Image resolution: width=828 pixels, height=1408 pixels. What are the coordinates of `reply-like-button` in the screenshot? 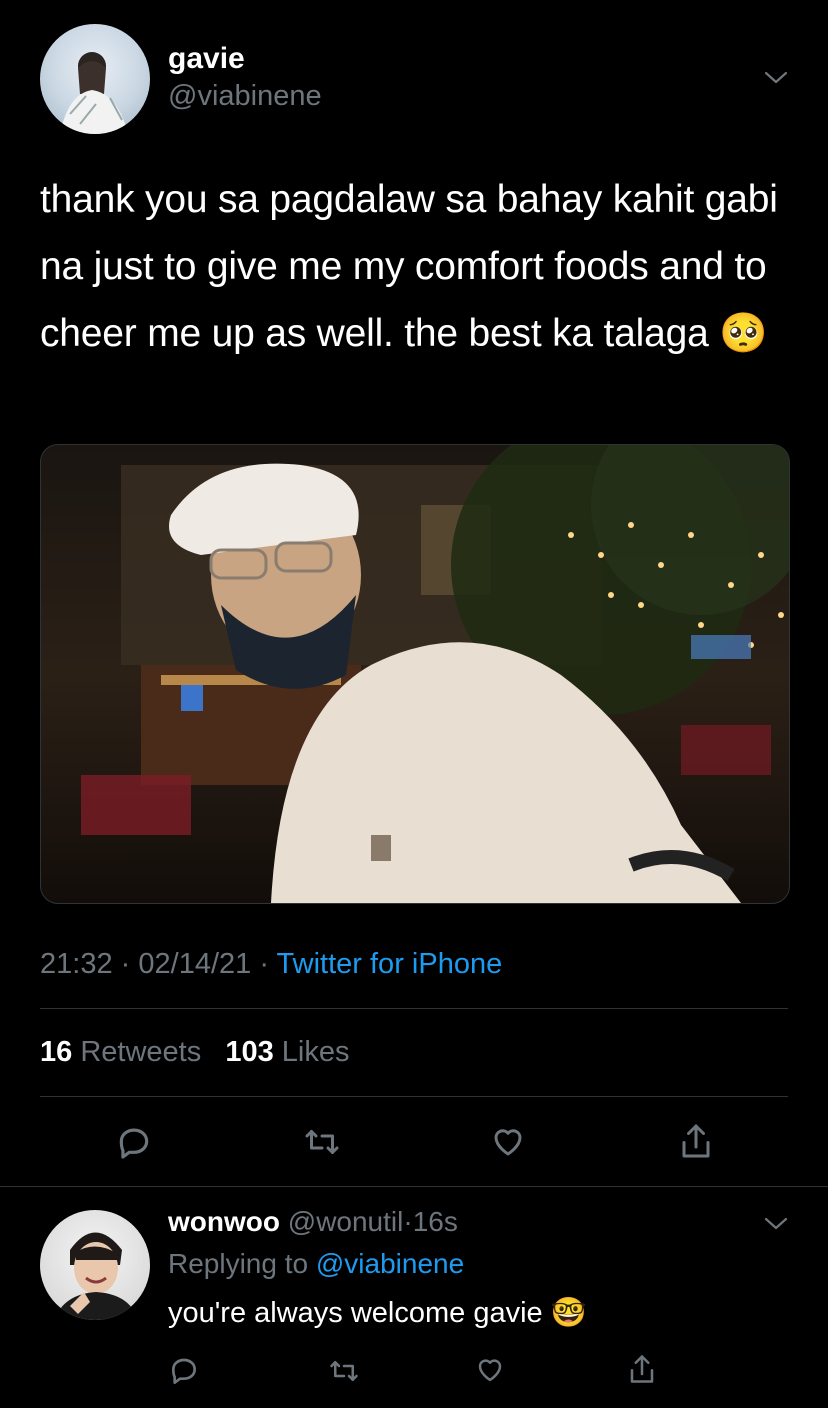 It's located at (490, 1370).